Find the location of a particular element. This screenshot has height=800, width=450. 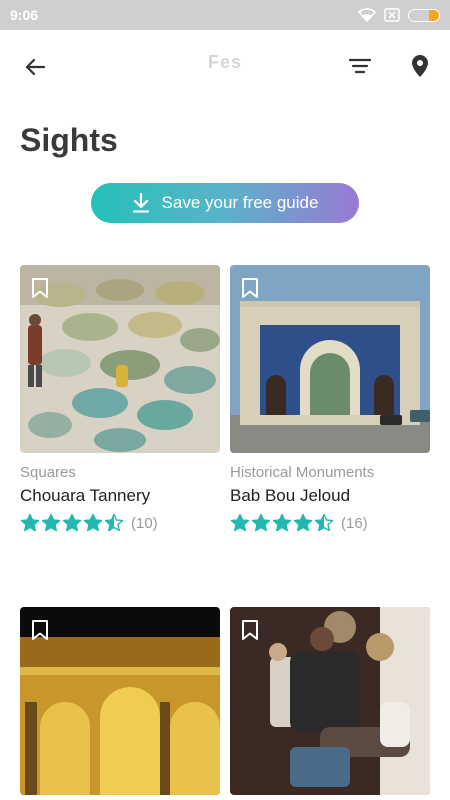

status-bar: 9:06 is located at coordinates (225, 15).